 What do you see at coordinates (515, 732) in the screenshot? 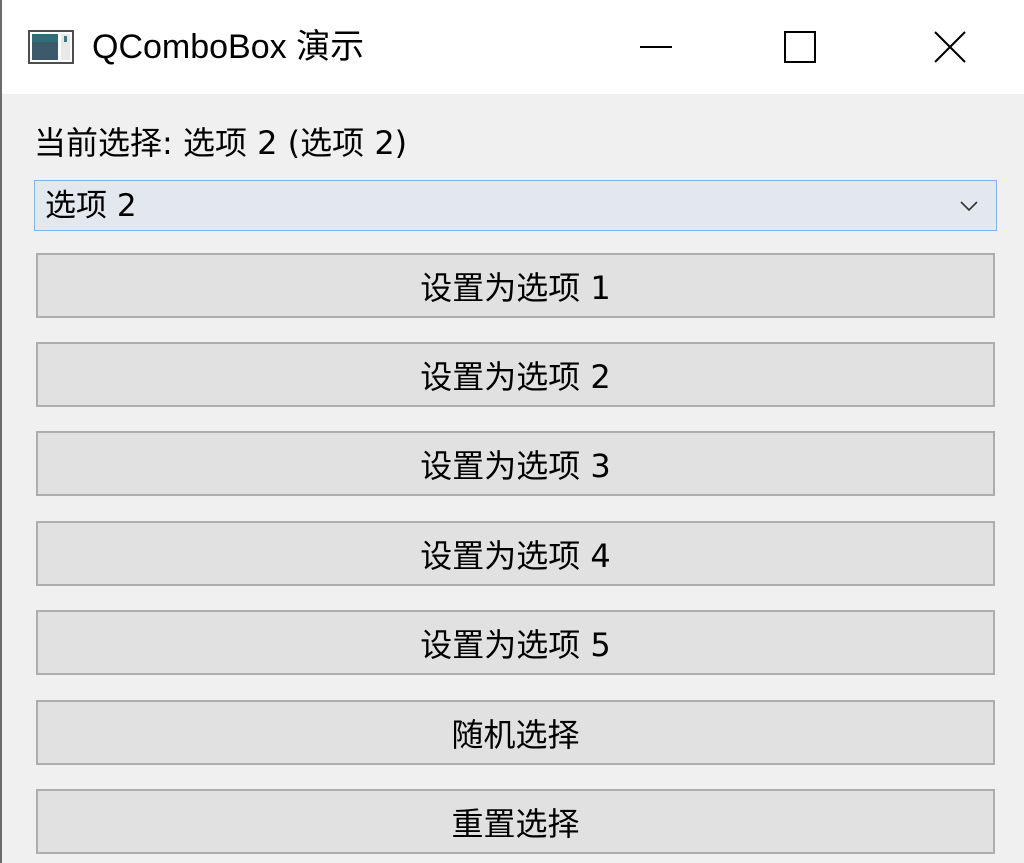
I see `random-select-button: 随机选择` at bounding box center [515, 732].